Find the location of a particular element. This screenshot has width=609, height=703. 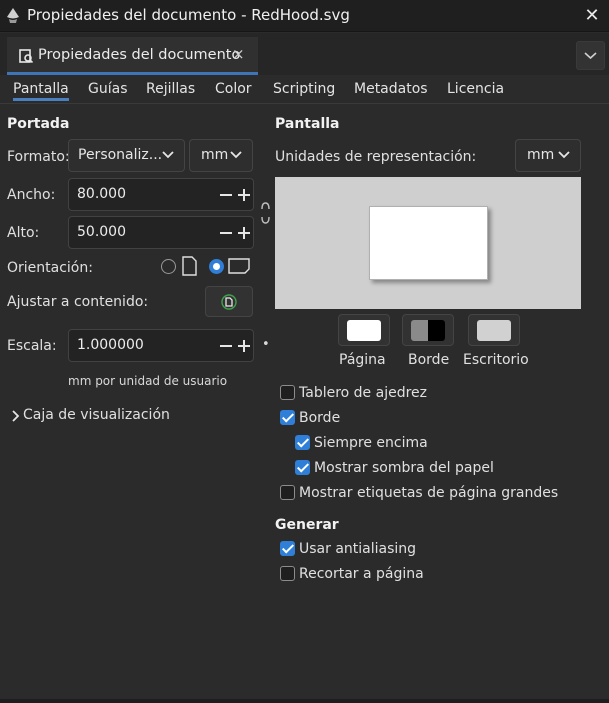

display-units-label: Unidades de representación: is located at coordinates (376, 157).